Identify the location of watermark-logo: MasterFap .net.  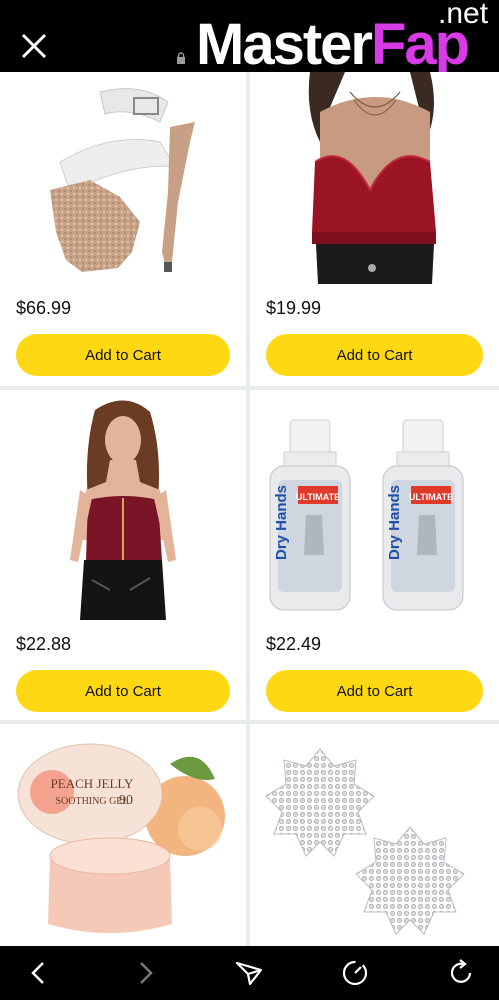
(342, 38).